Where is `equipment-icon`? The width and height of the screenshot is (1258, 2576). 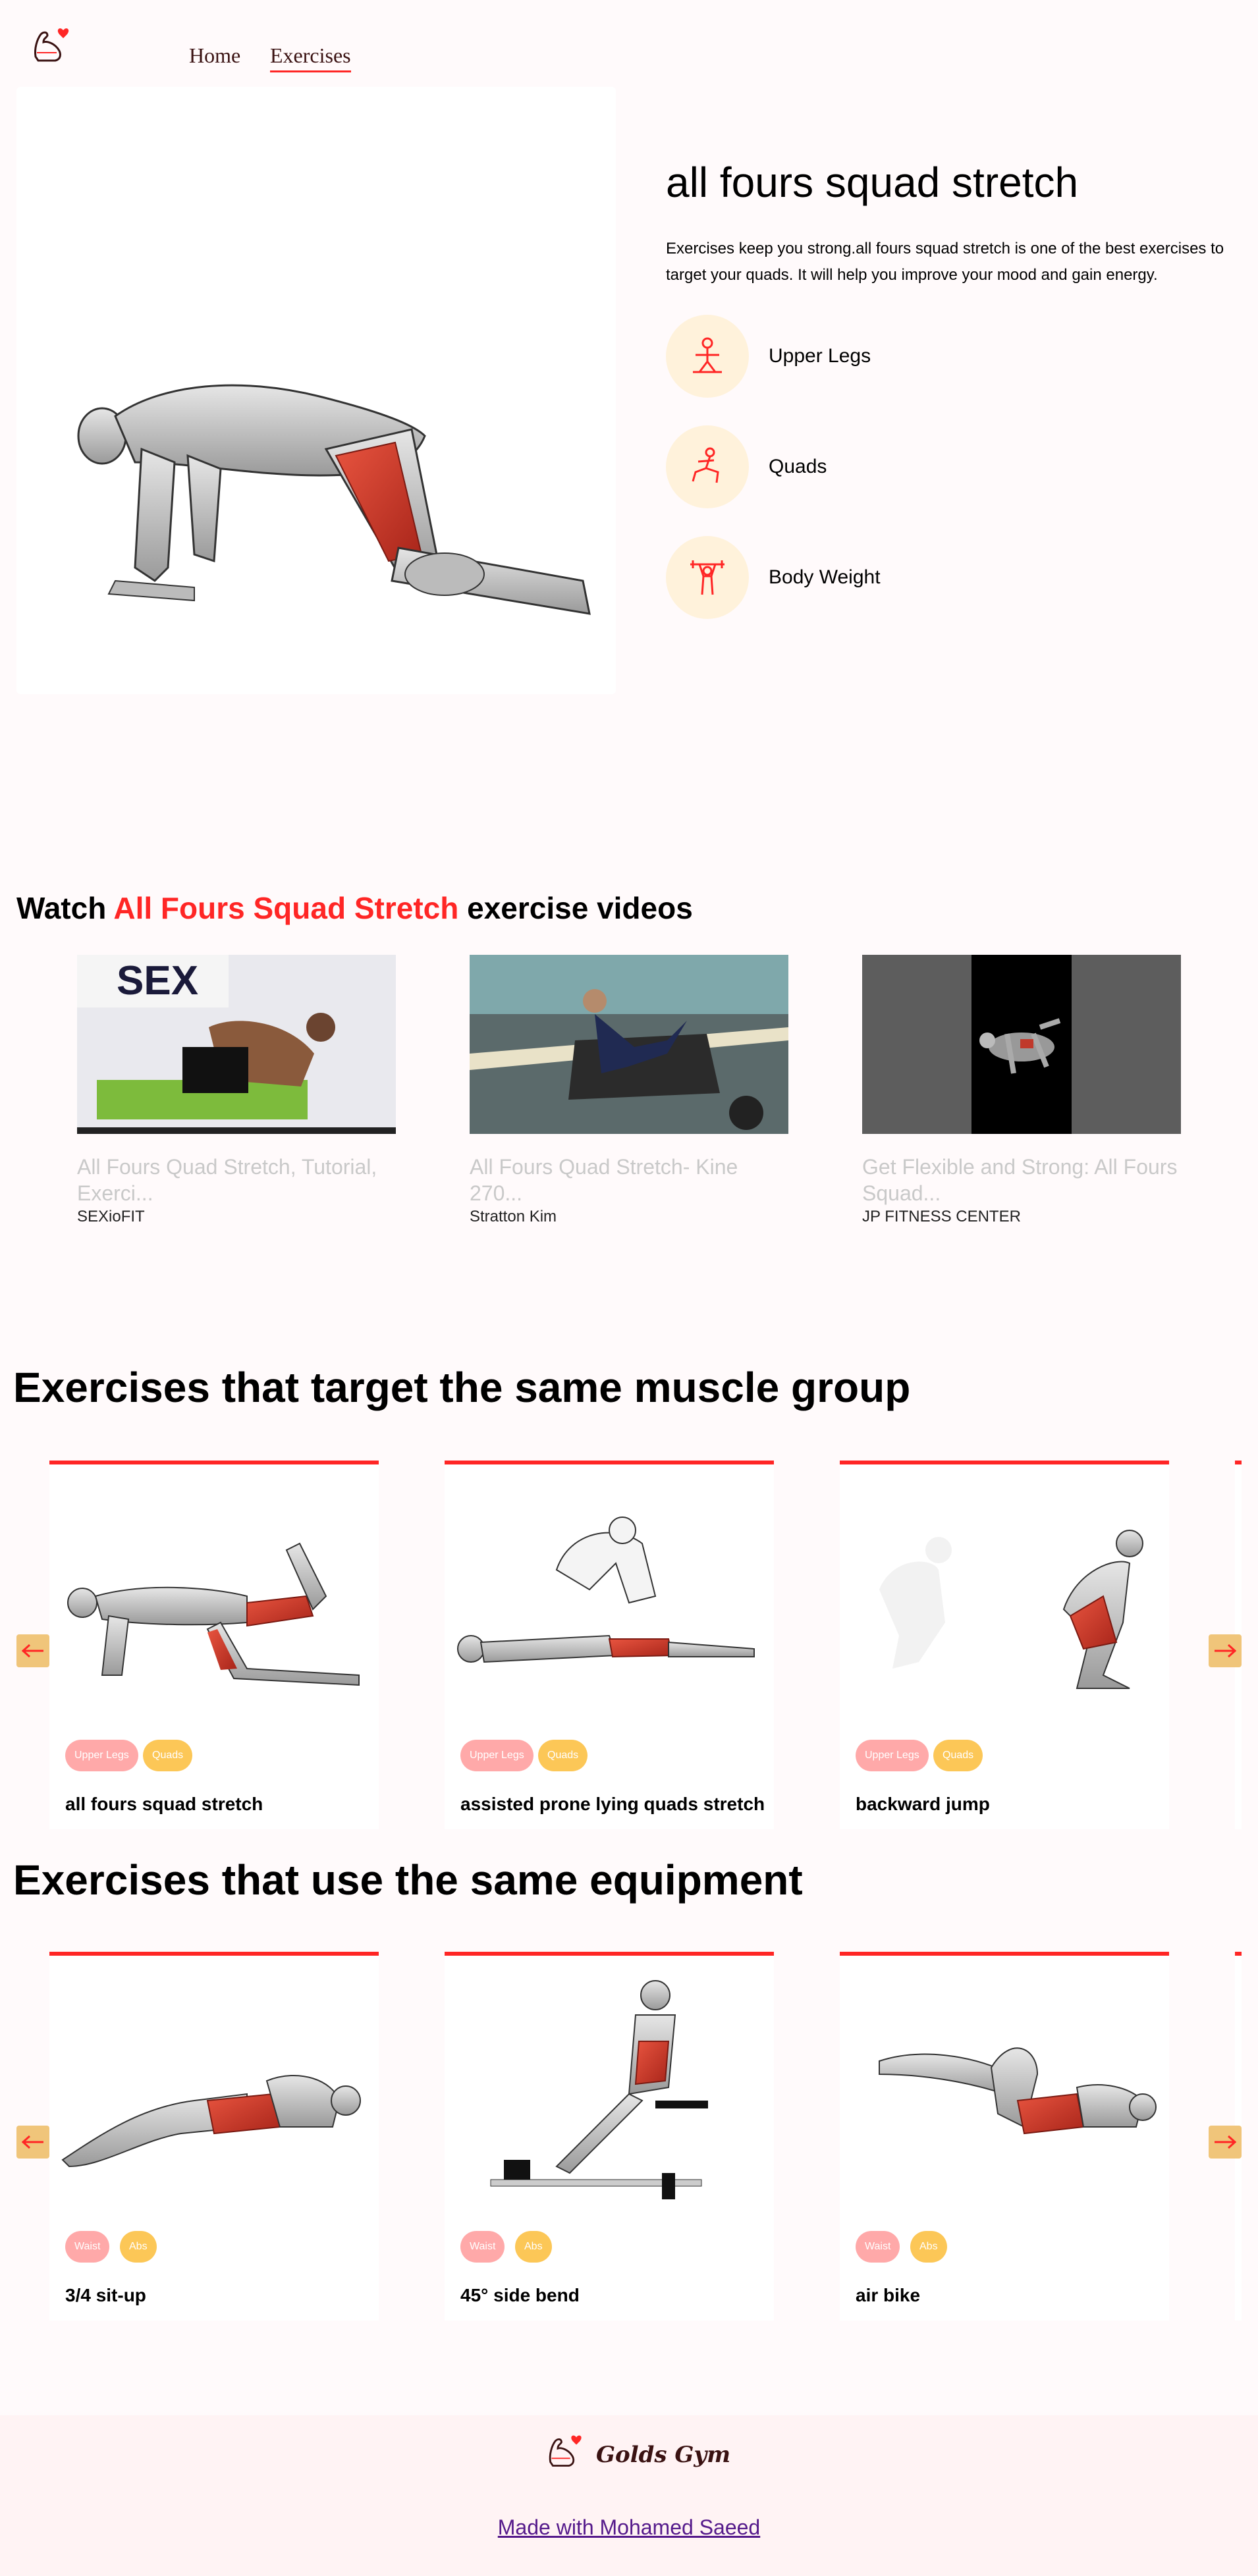
equipment-icon is located at coordinates (707, 577).